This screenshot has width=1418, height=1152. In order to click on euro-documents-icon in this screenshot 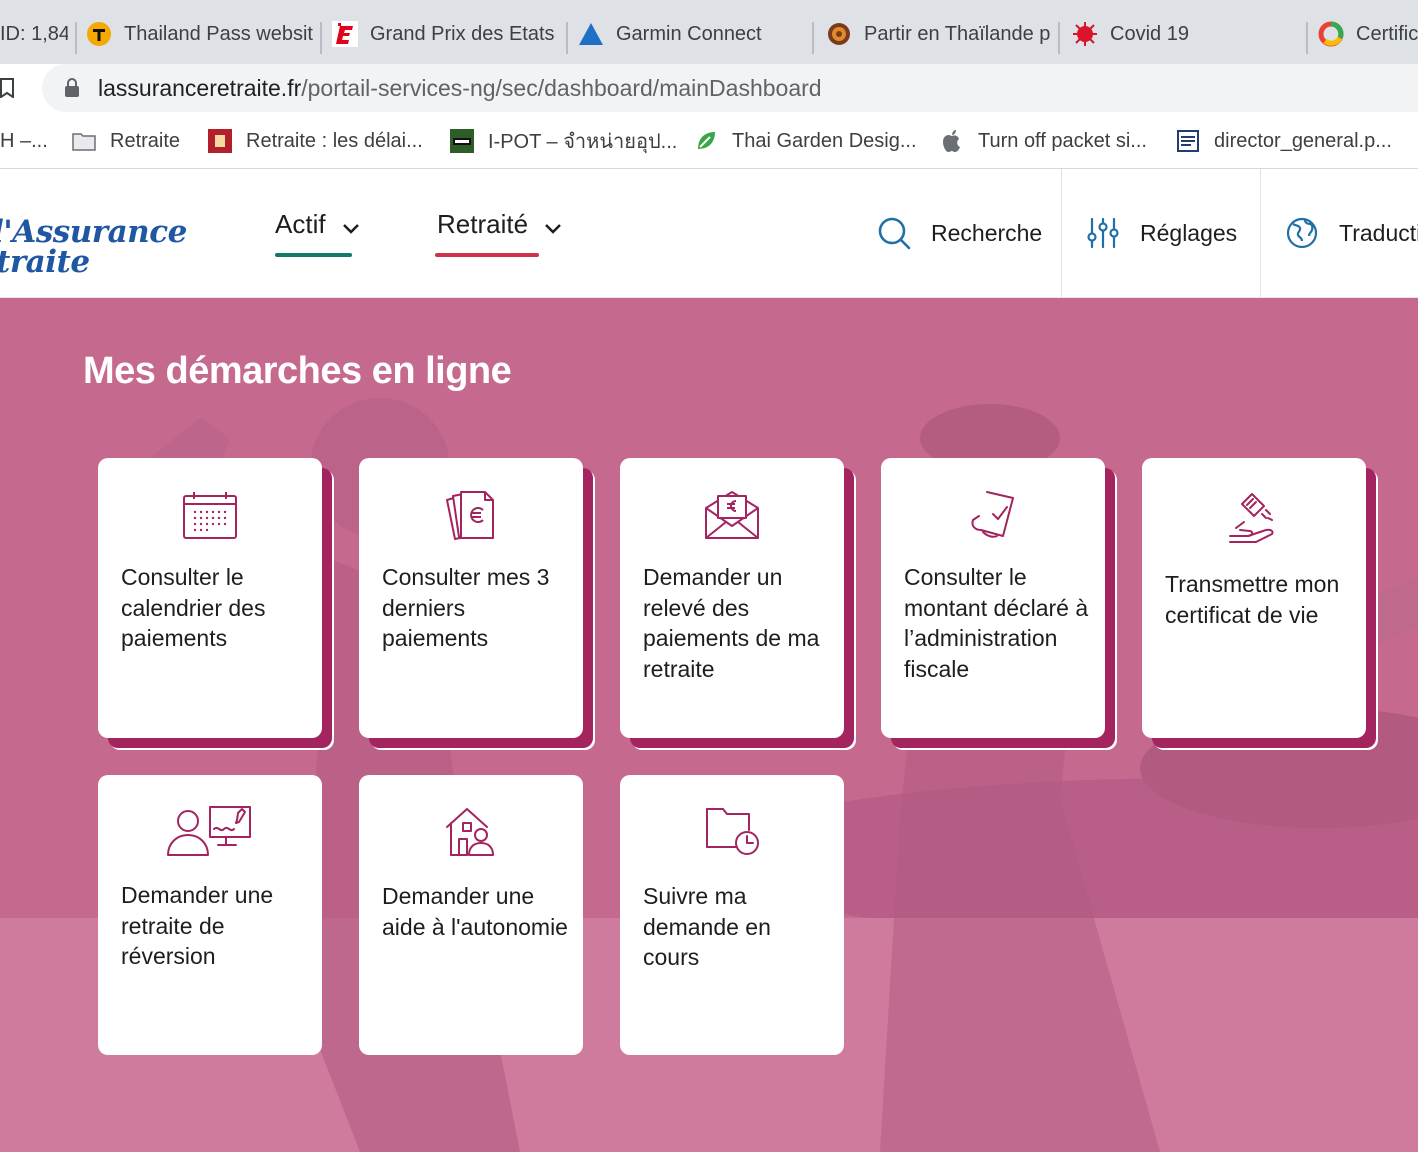, I will do `click(470, 515)`.